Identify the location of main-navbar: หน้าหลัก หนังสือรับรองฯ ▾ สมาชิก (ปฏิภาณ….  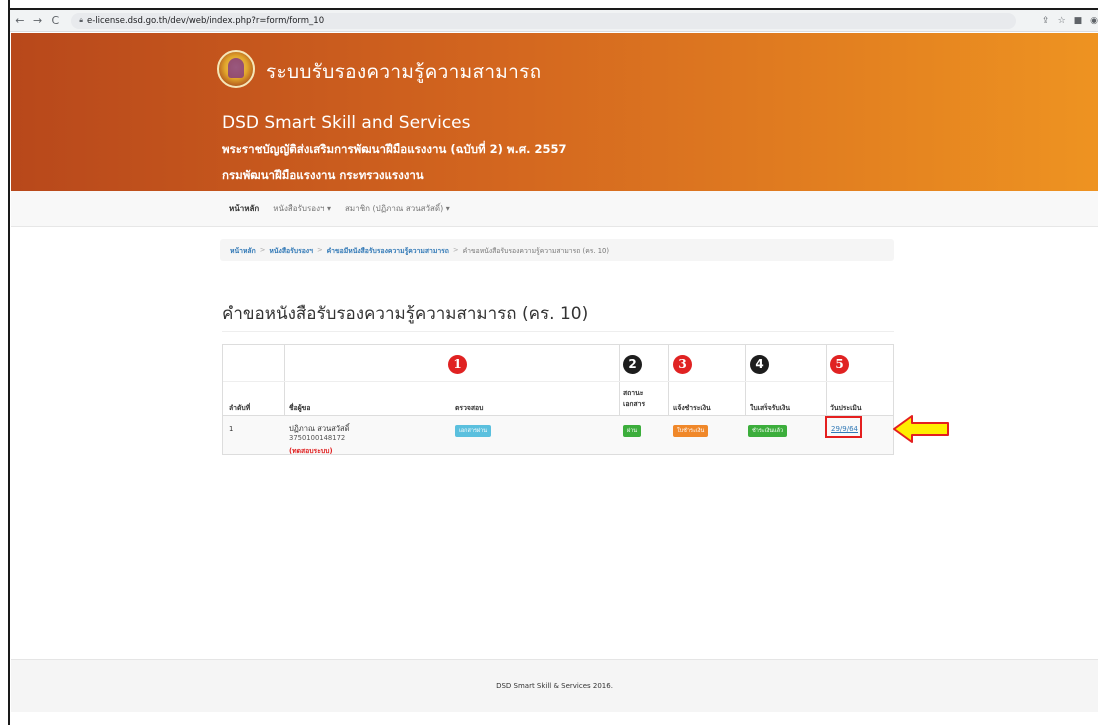
(554, 209).